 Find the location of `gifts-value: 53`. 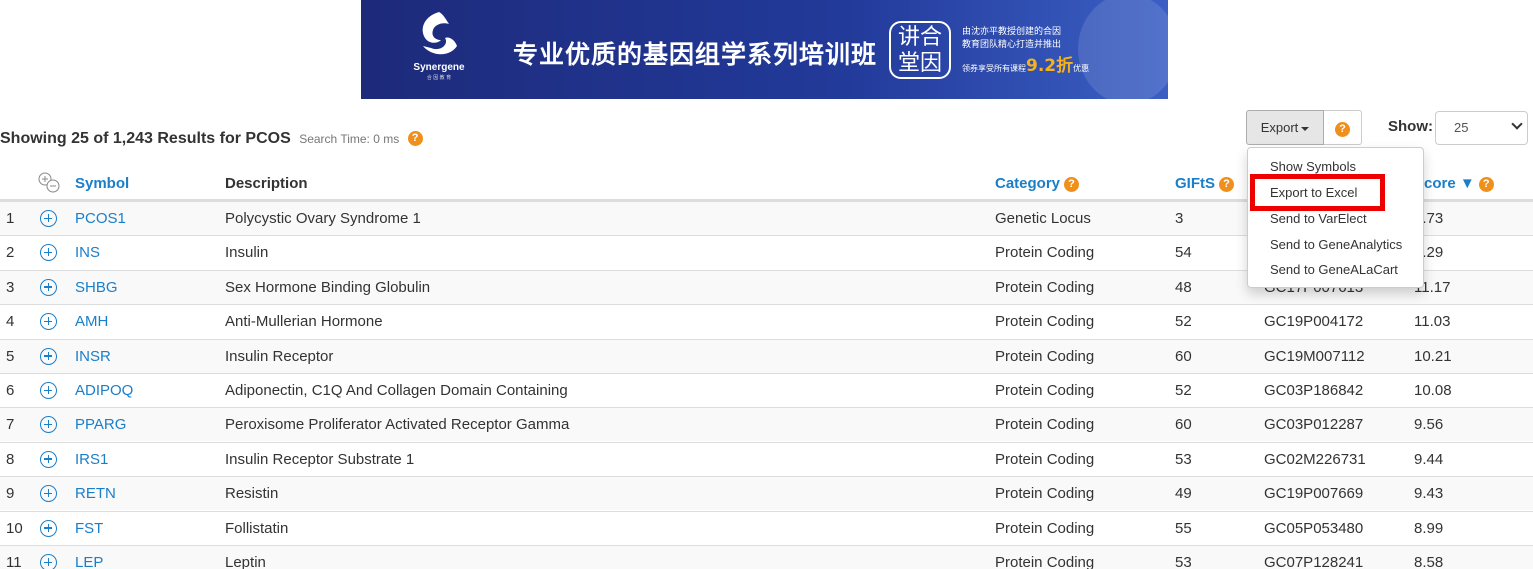

gifts-value: 53 is located at coordinates (1183, 459).